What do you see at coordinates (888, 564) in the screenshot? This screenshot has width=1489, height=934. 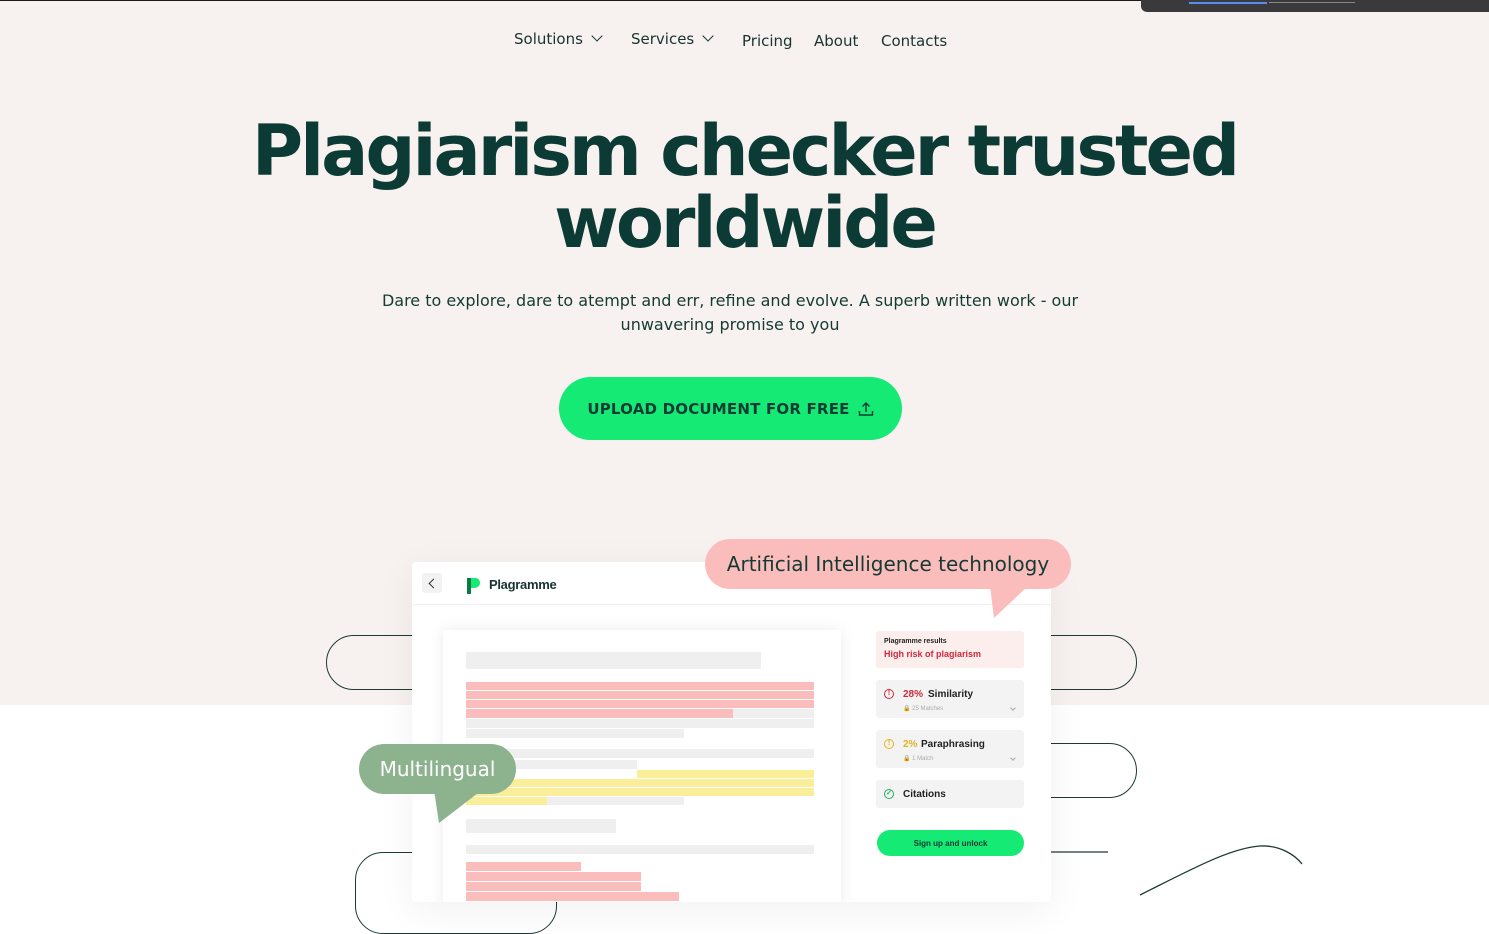 I see `ai-technology-bubble: Artificial Intelligence technology` at bounding box center [888, 564].